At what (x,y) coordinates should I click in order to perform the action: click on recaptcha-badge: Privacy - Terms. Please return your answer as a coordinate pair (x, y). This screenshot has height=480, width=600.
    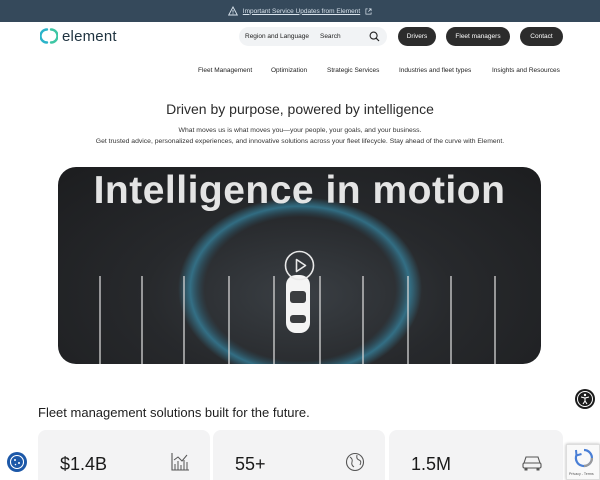
    Looking at the image, I should click on (583, 462).